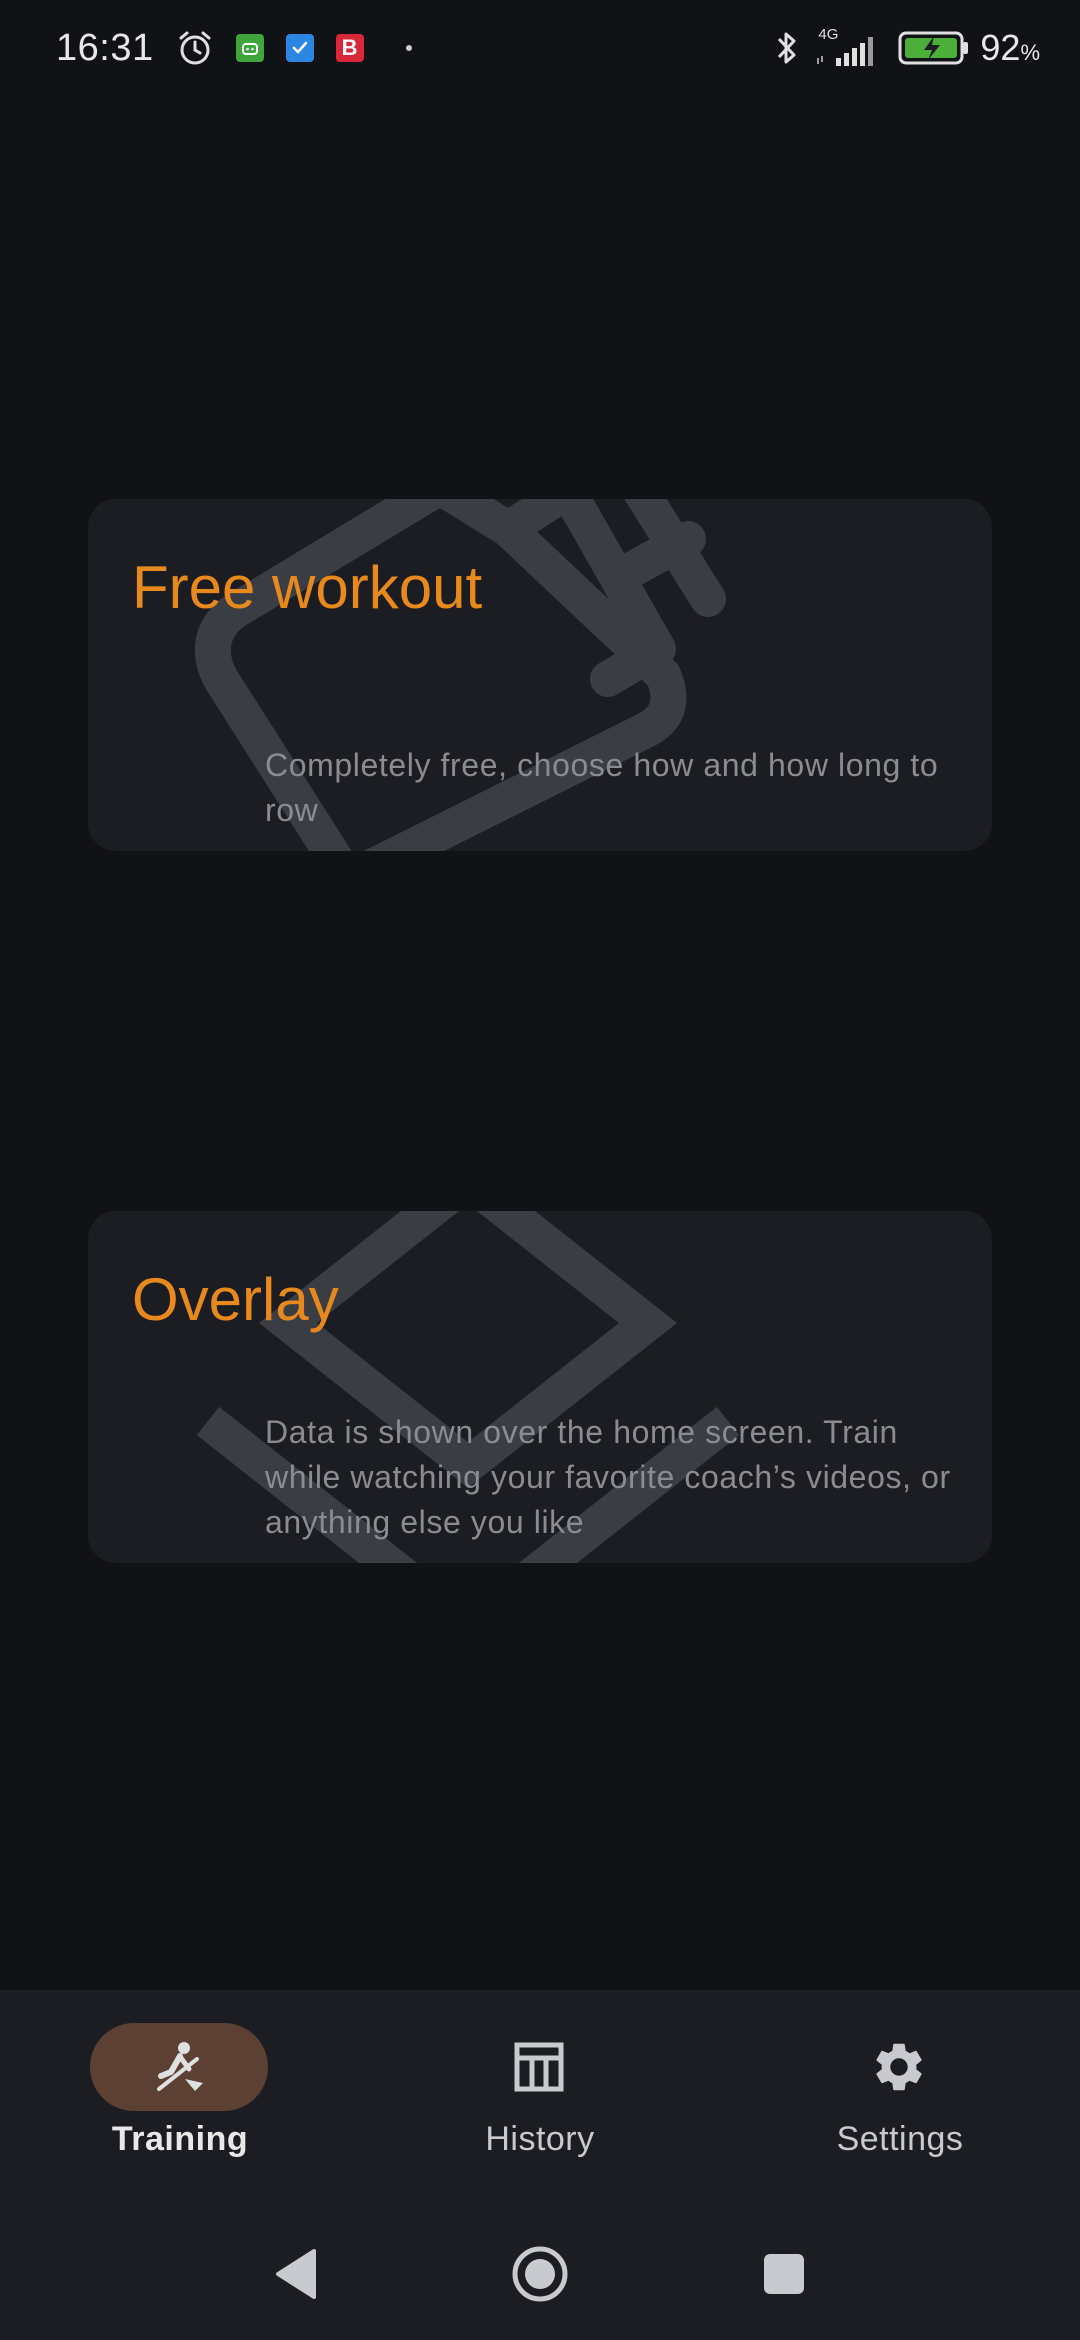 This screenshot has height=2340, width=1080. What do you see at coordinates (307, 587) in the screenshot?
I see `card-title: Free workout` at bounding box center [307, 587].